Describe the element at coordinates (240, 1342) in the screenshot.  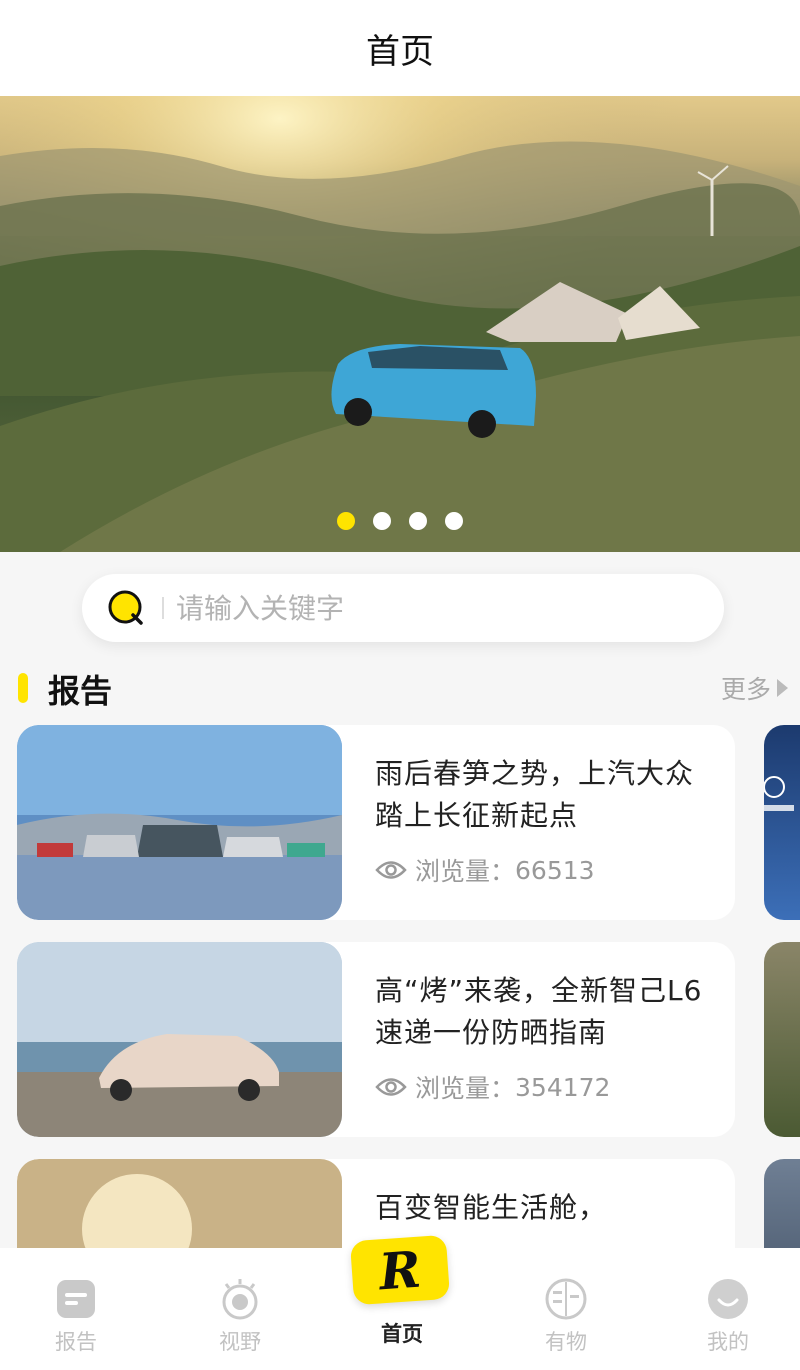
I see `tab-label: 视野` at that location.